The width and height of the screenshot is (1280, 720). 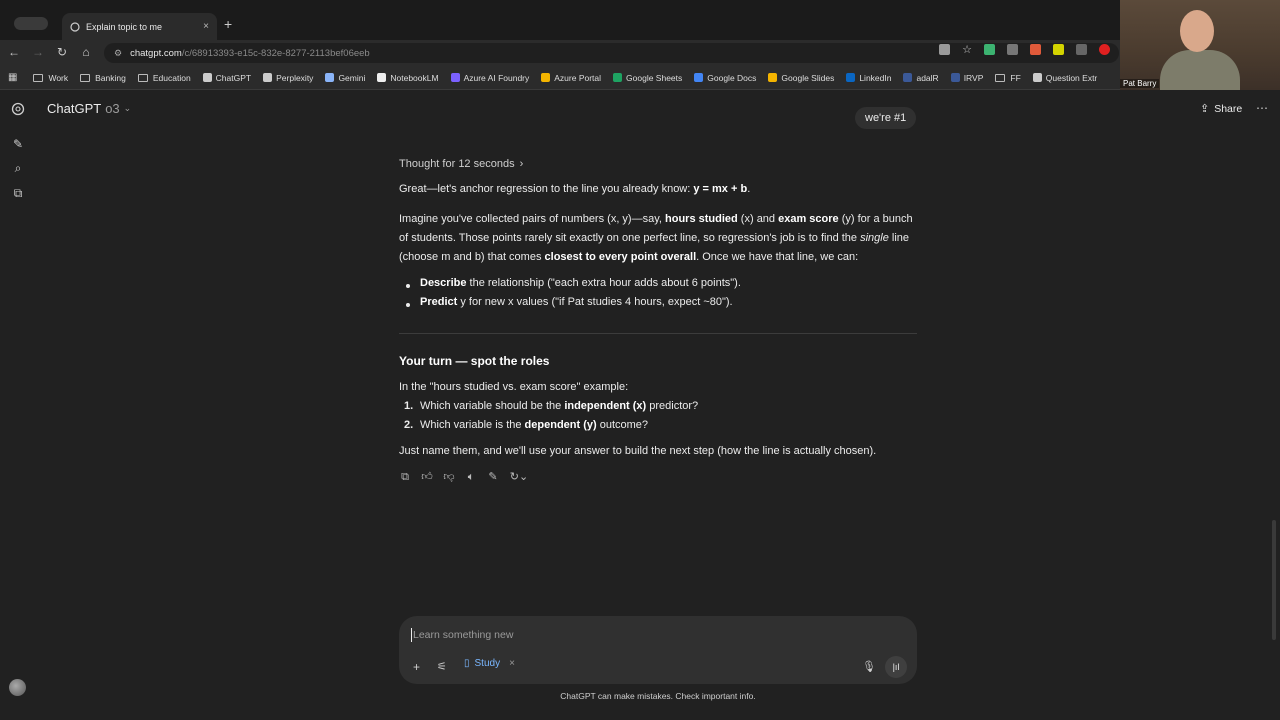 I want to click on regenerate-icon: ↻⌄, so click(x=519, y=477).